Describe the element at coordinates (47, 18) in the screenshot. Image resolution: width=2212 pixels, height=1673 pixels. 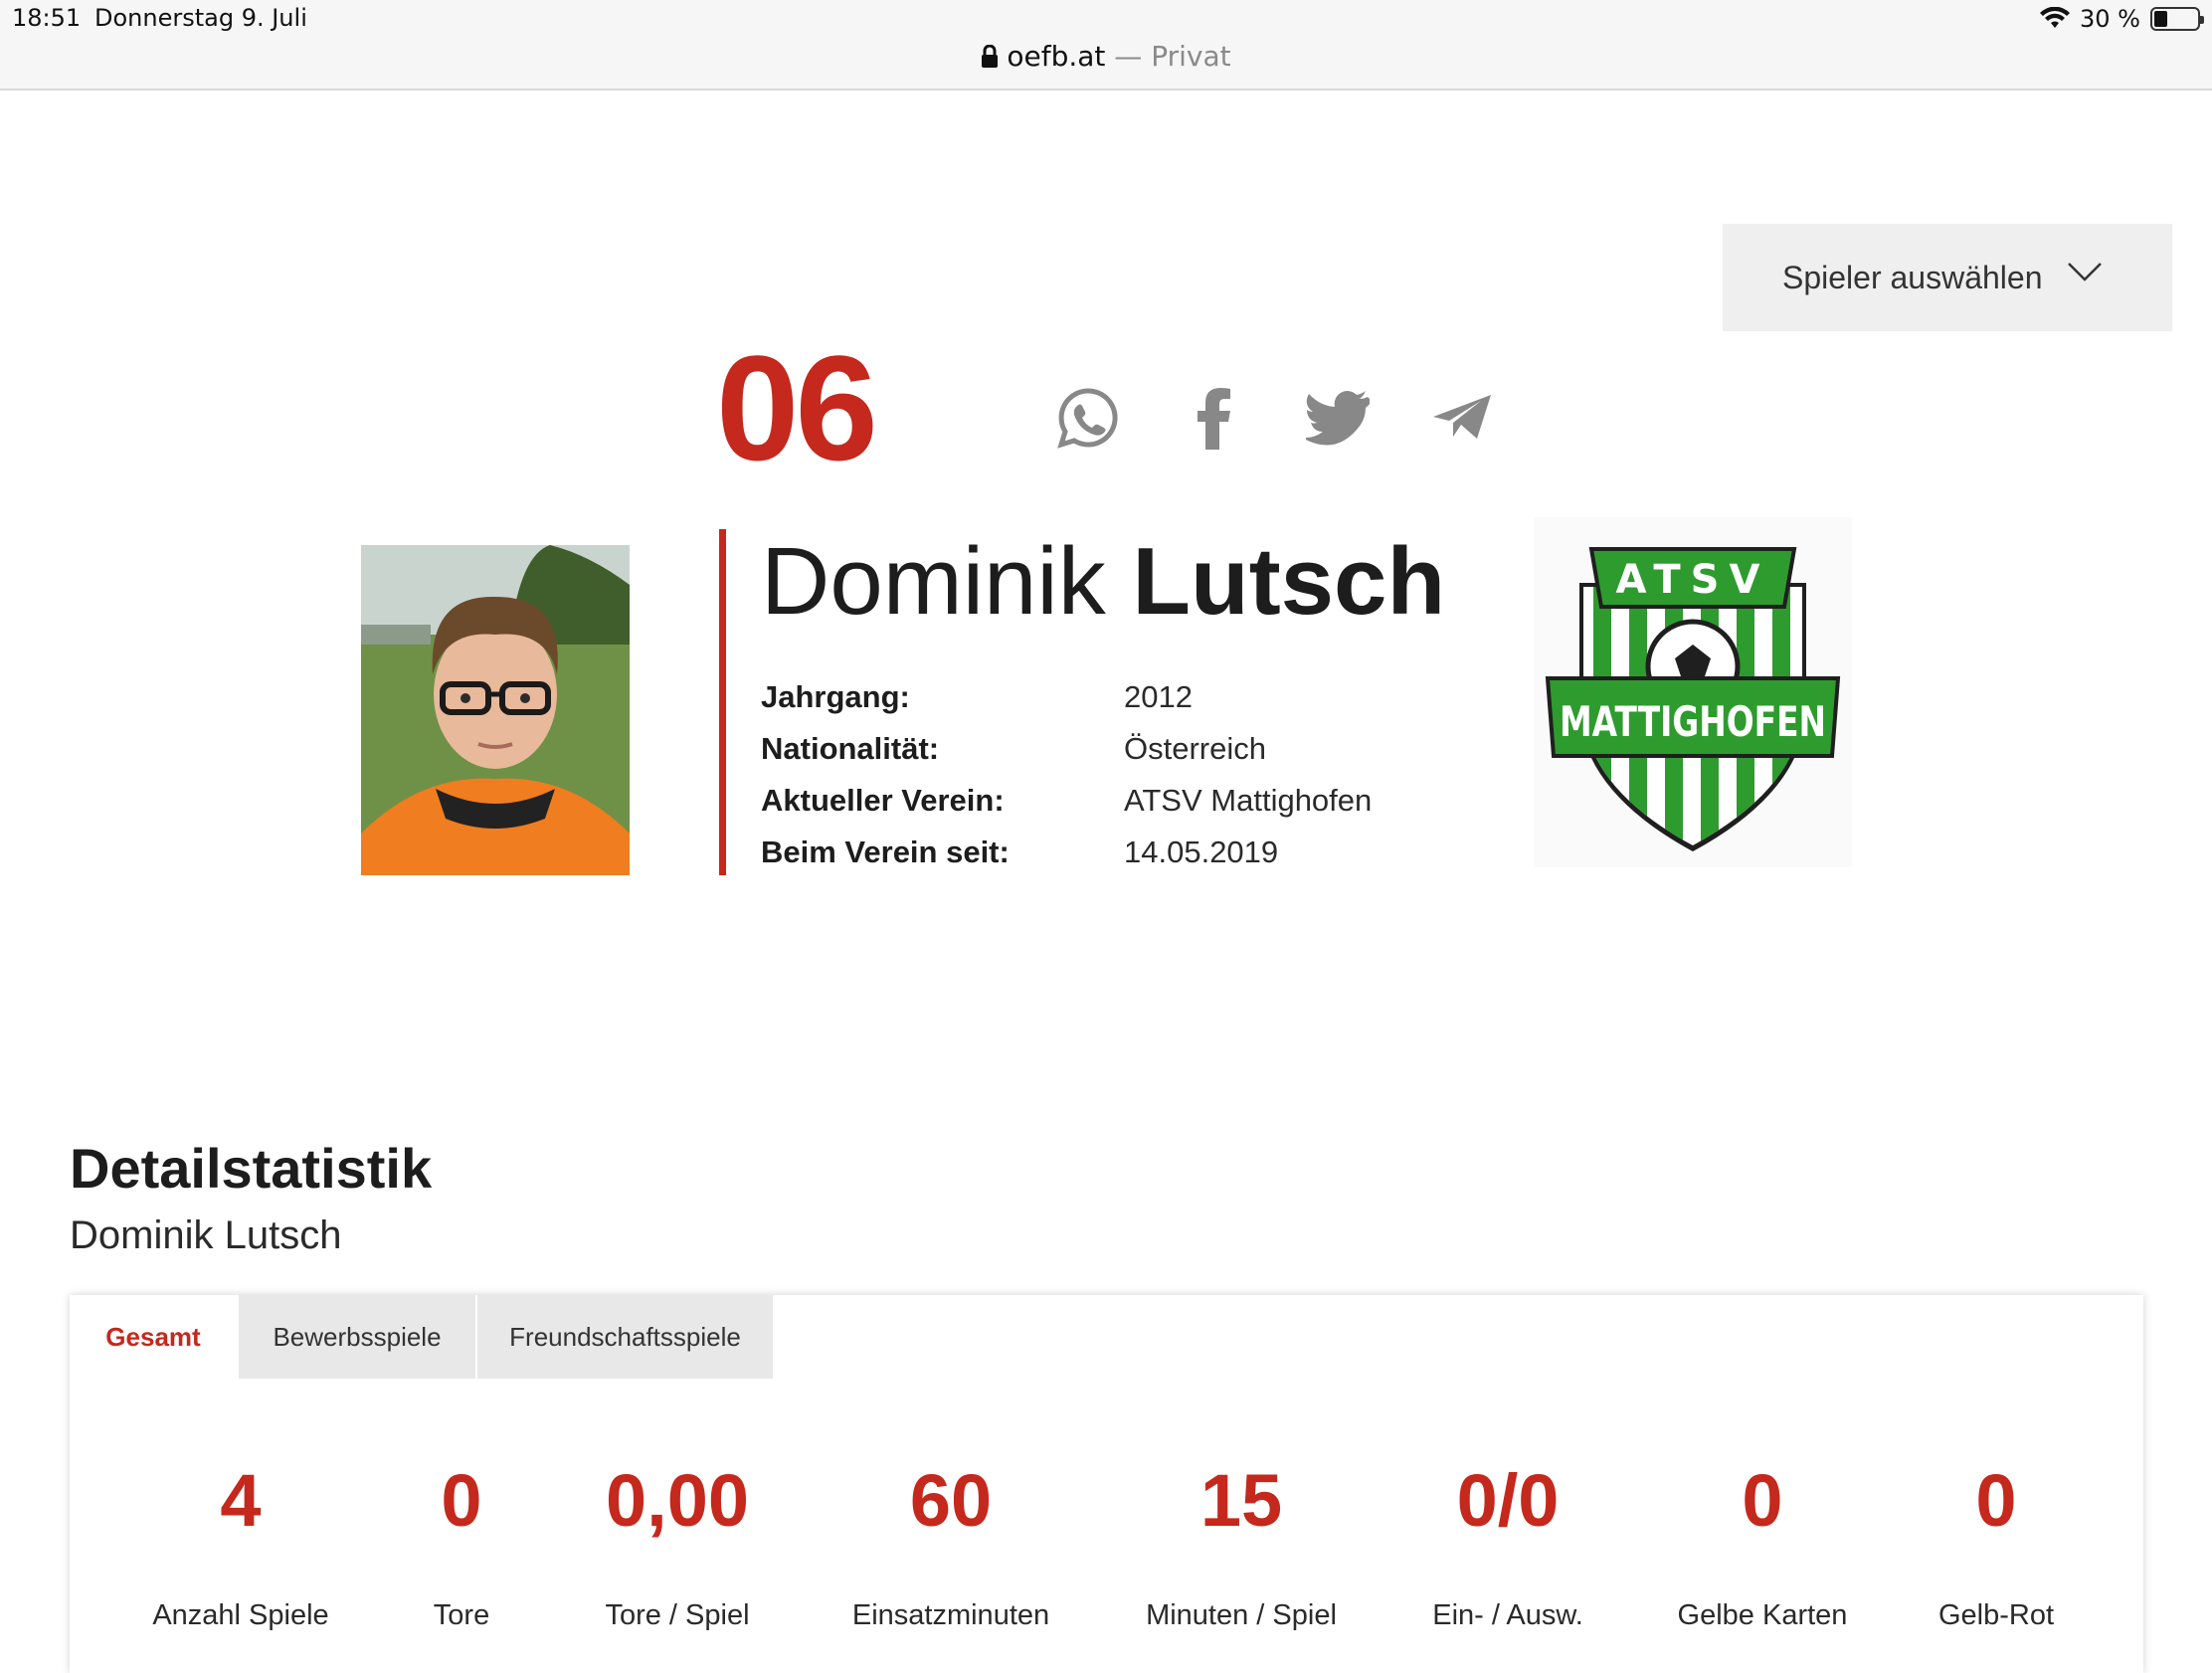
I see `status-time: 18:51` at that location.